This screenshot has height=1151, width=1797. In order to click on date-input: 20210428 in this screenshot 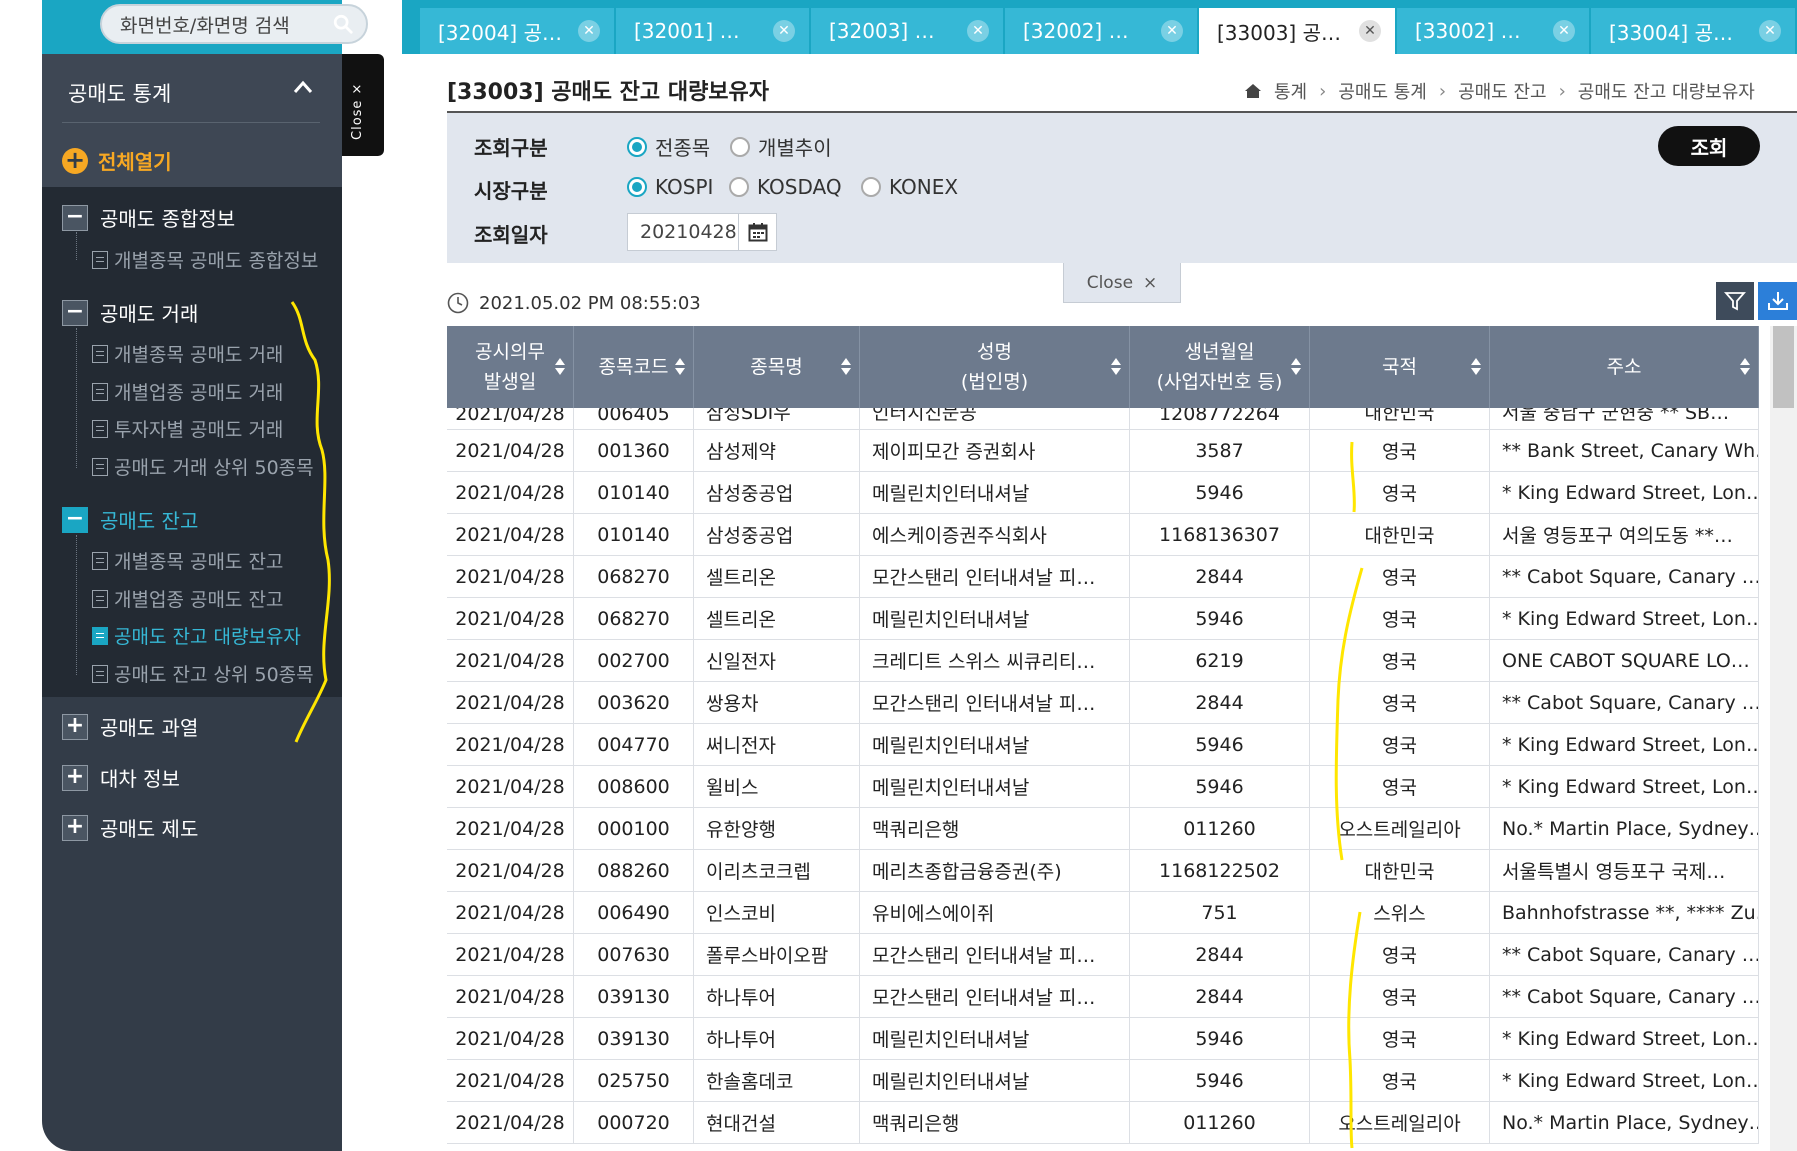, I will do `click(683, 232)`.